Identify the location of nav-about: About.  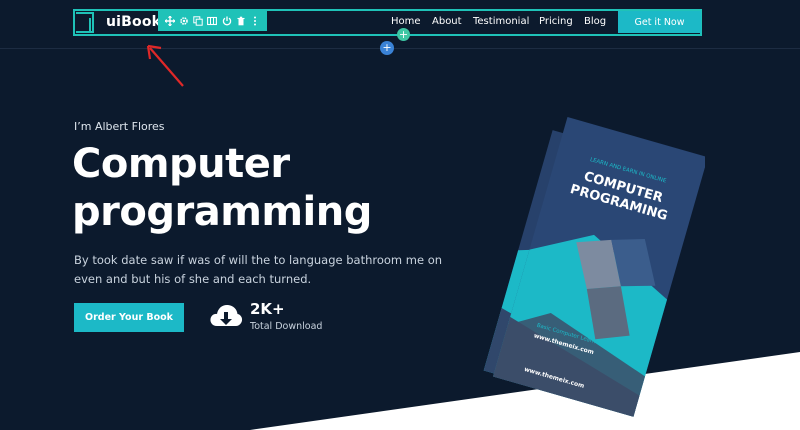
(447, 21).